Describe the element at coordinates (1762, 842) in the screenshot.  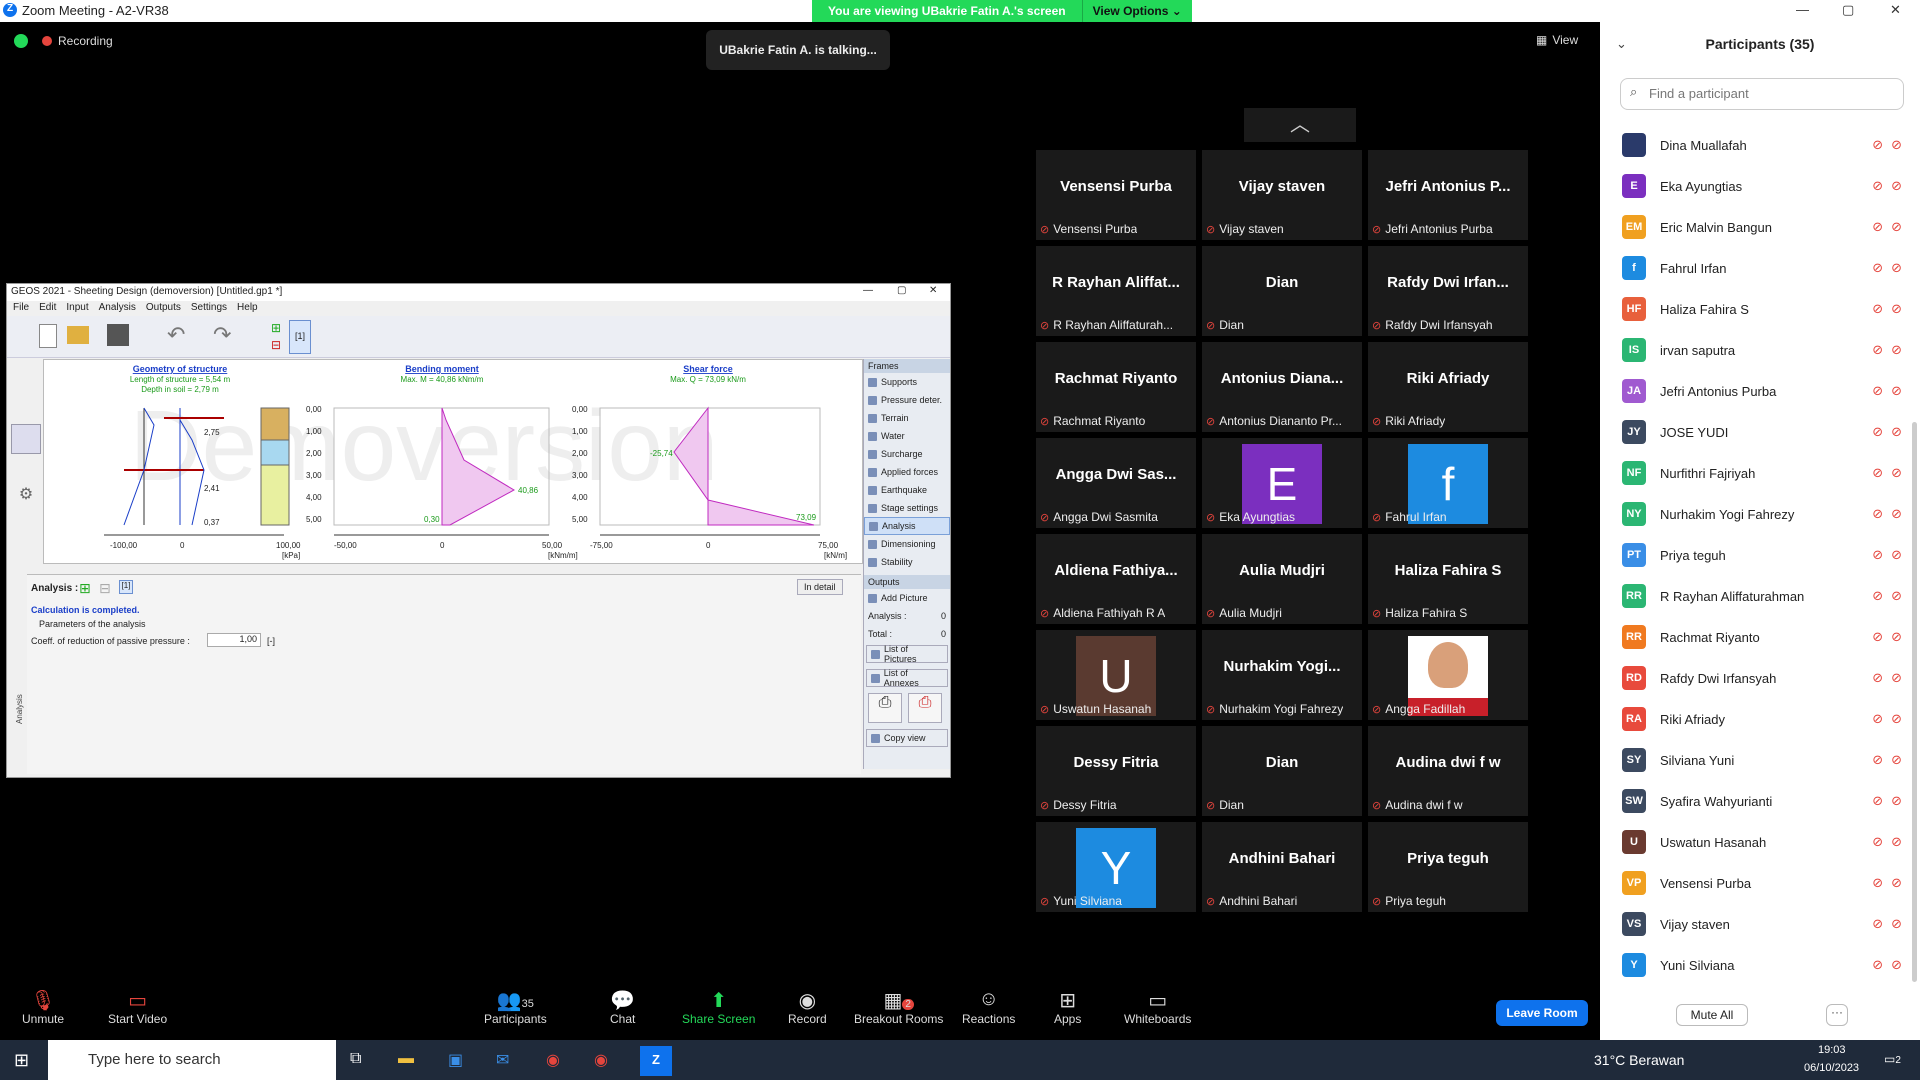
I see `participant-row: U Uswatun Hasanah ⊘ ⊘` at that location.